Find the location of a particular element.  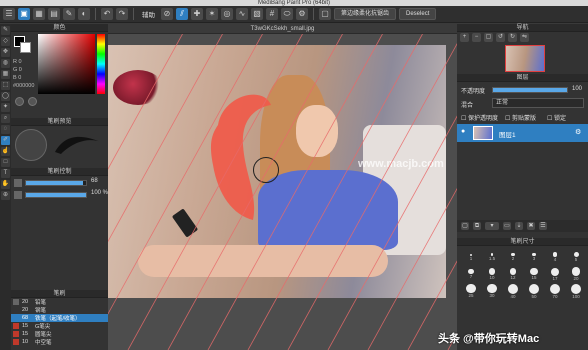

color-history-icon is located at coordinates (32, 101).